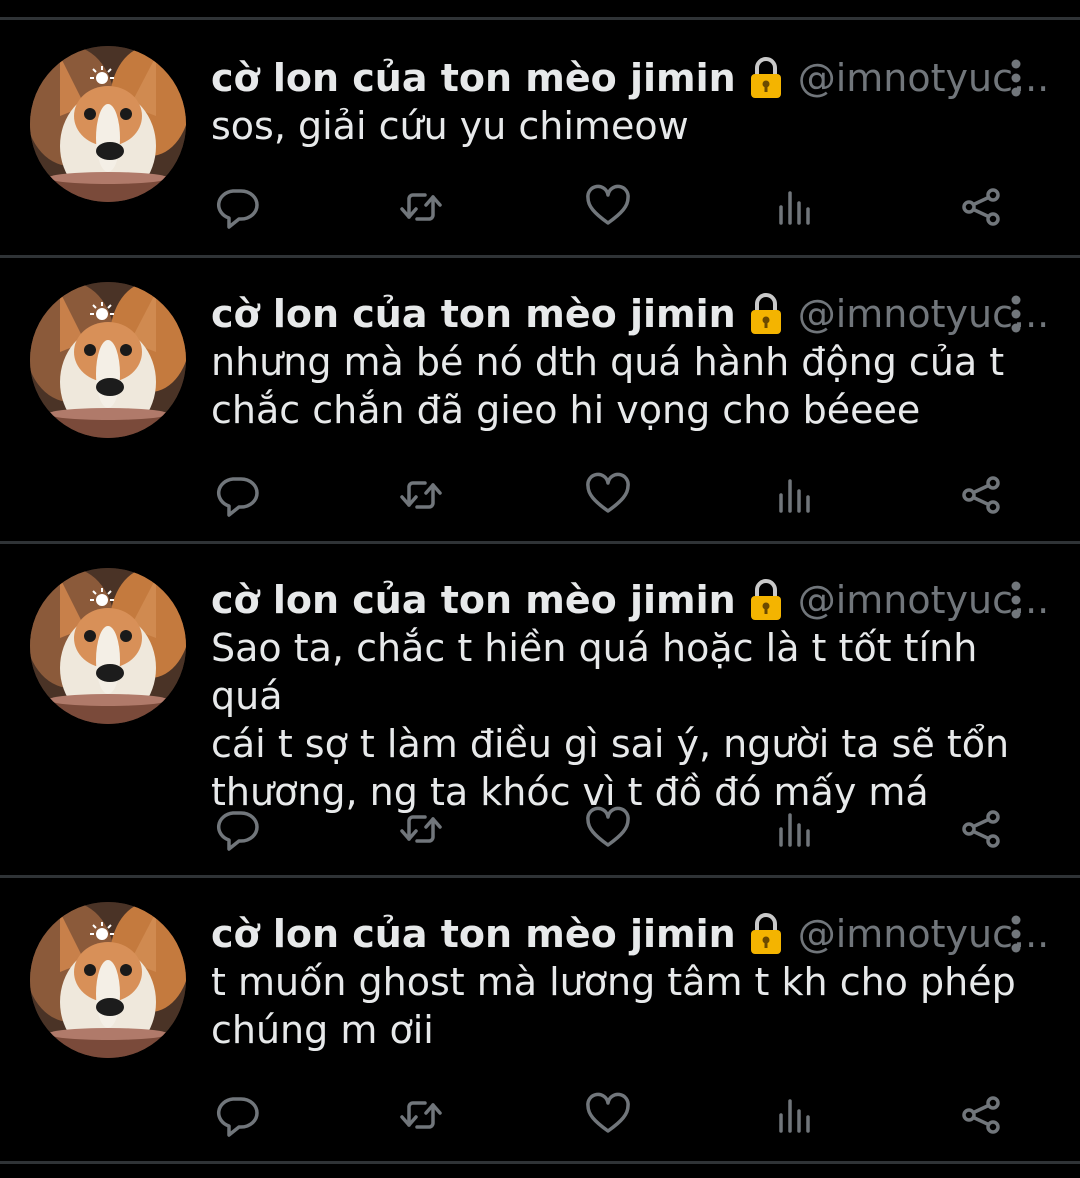 The width and height of the screenshot is (1080, 1178). Describe the element at coordinates (540, 10) in the screenshot. I see `top-divider` at that location.